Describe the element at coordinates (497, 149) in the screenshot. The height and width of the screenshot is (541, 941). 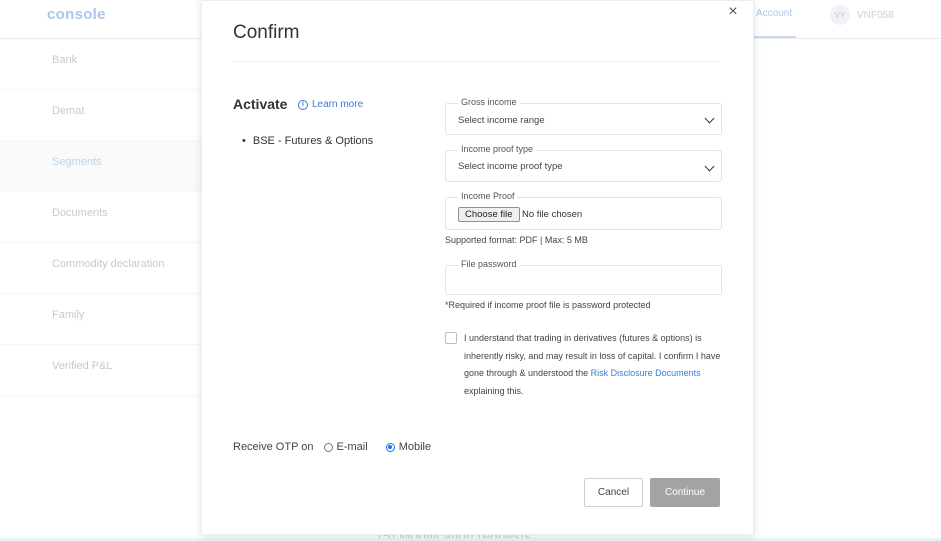
I see `income-proof-type-label: Income proof type` at that location.